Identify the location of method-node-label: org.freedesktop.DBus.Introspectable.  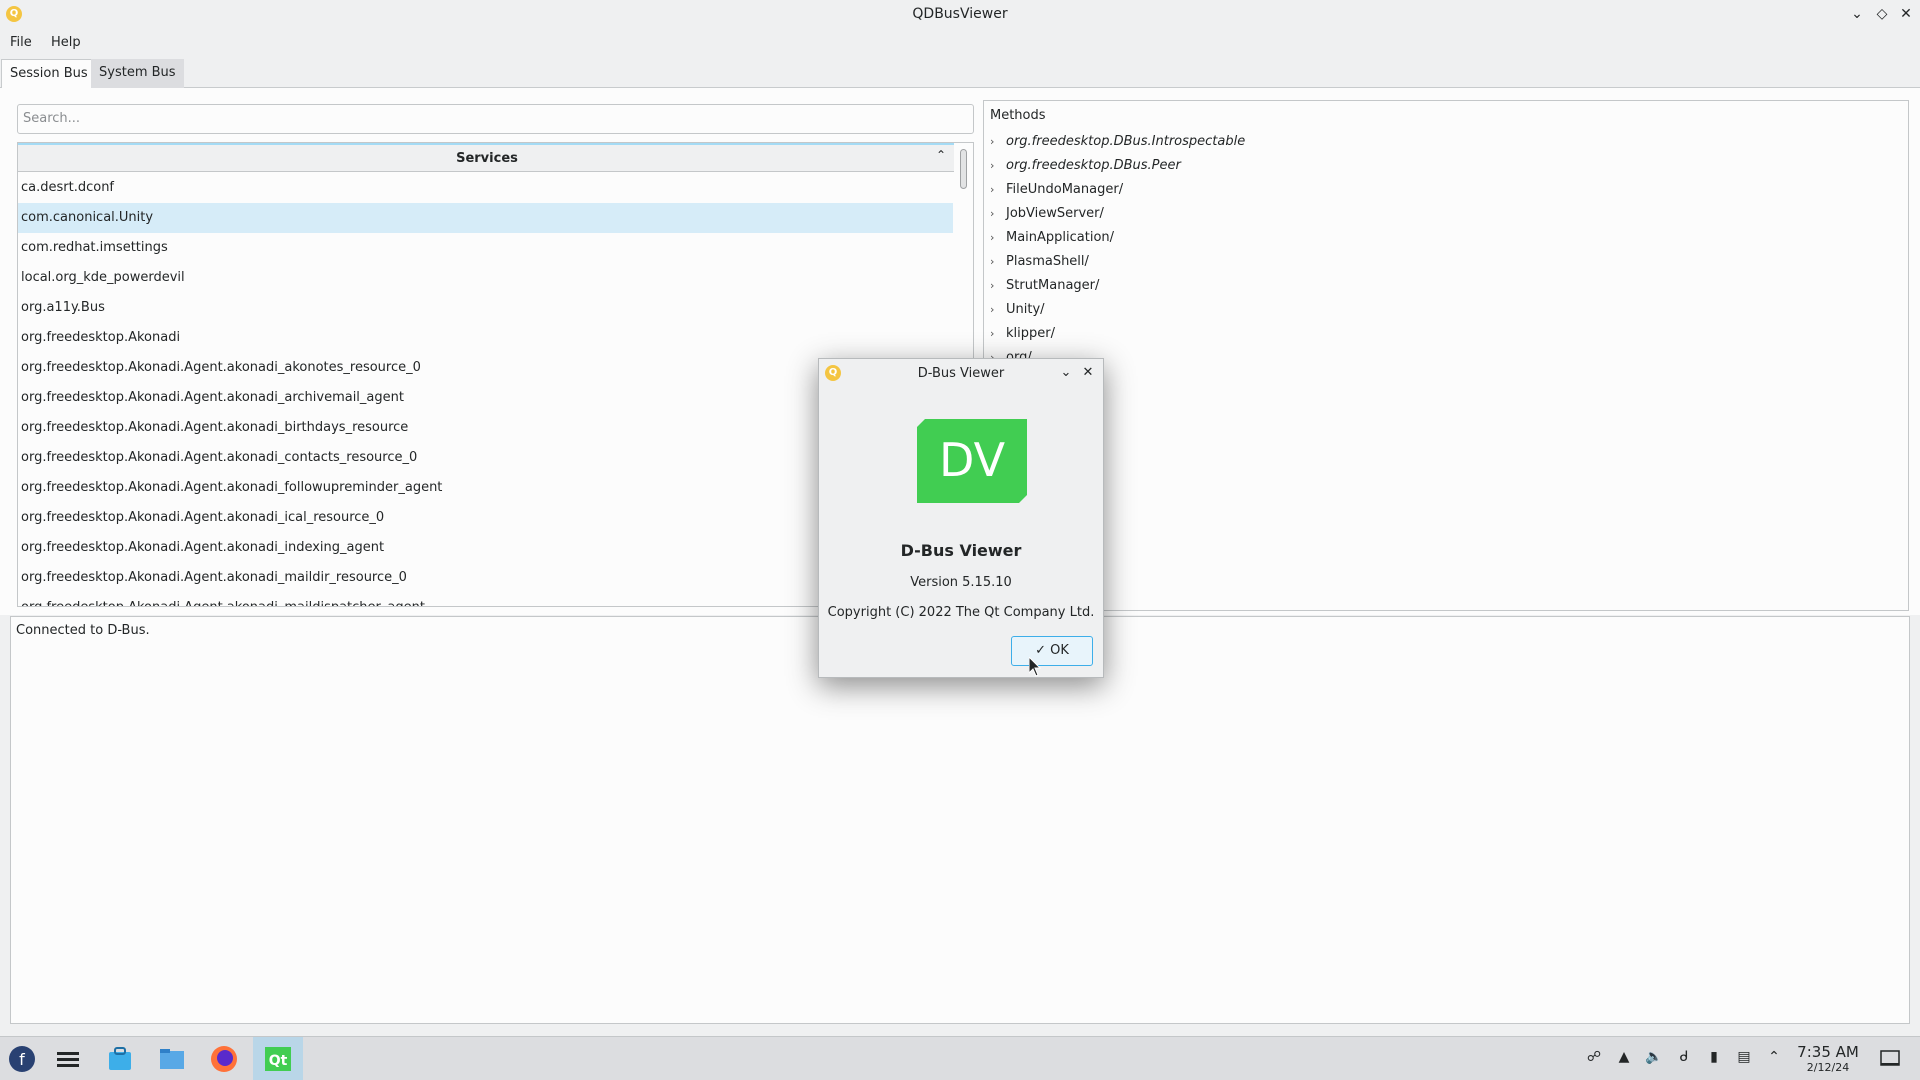
(1126, 141).